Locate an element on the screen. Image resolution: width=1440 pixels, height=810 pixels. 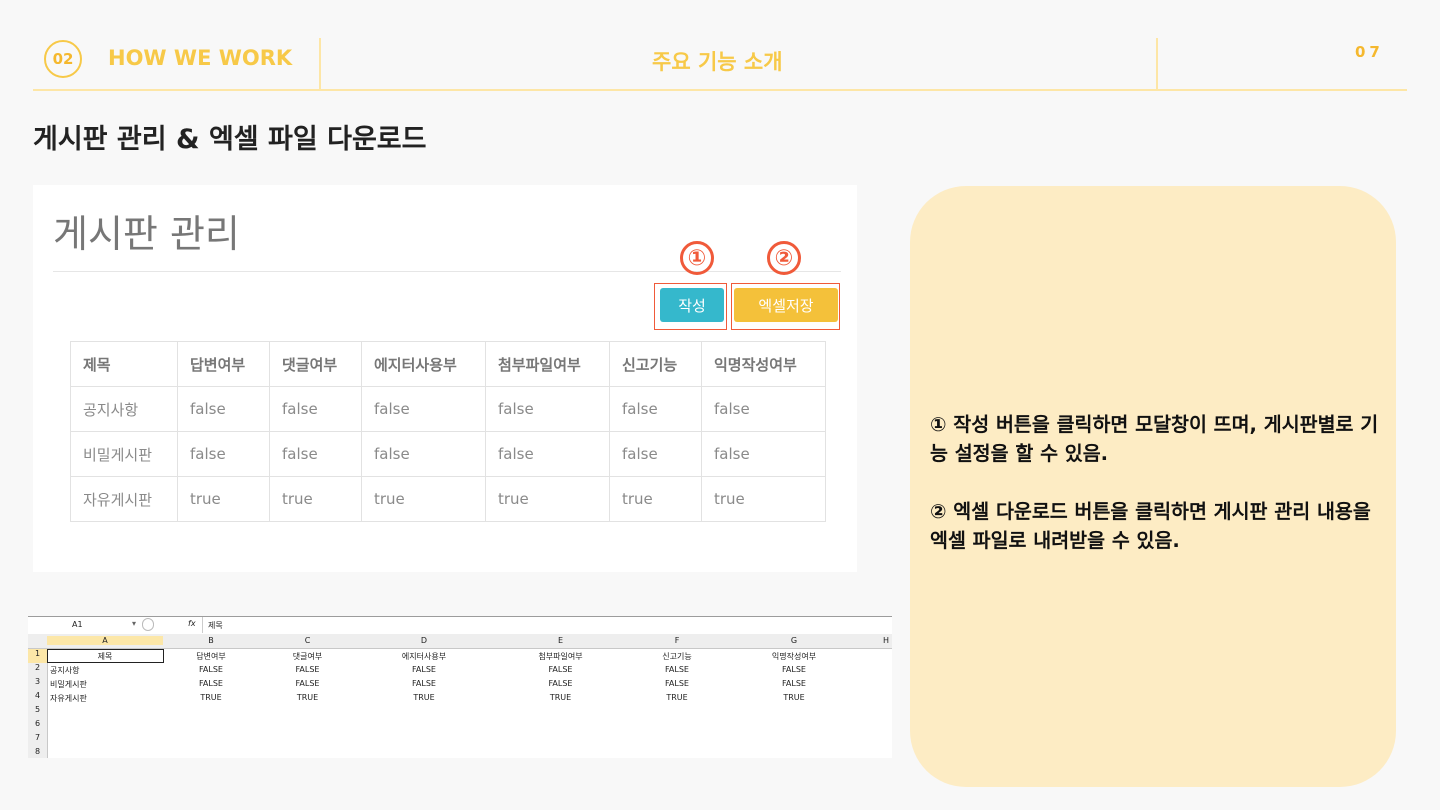
row-number: 4 is located at coordinates (38, 698).